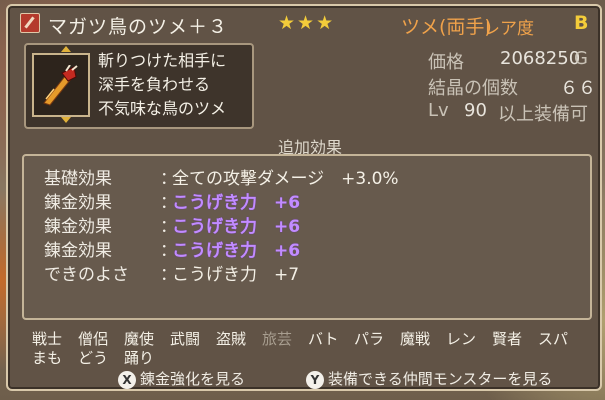 The height and width of the screenshot is (400, 605). Describe the element at coordinates (162, 60) in the screenshot. I see `description-line: 斬りつけた相手に` at that location.